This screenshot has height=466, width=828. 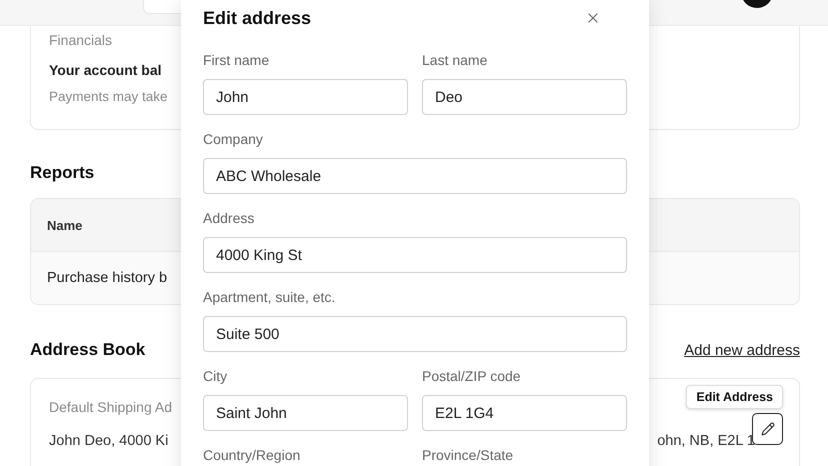 What do you see at coordinates (105, 70) in the screenshot?
I see `balance-text: Your account bal` at bounding box center [105, 70].